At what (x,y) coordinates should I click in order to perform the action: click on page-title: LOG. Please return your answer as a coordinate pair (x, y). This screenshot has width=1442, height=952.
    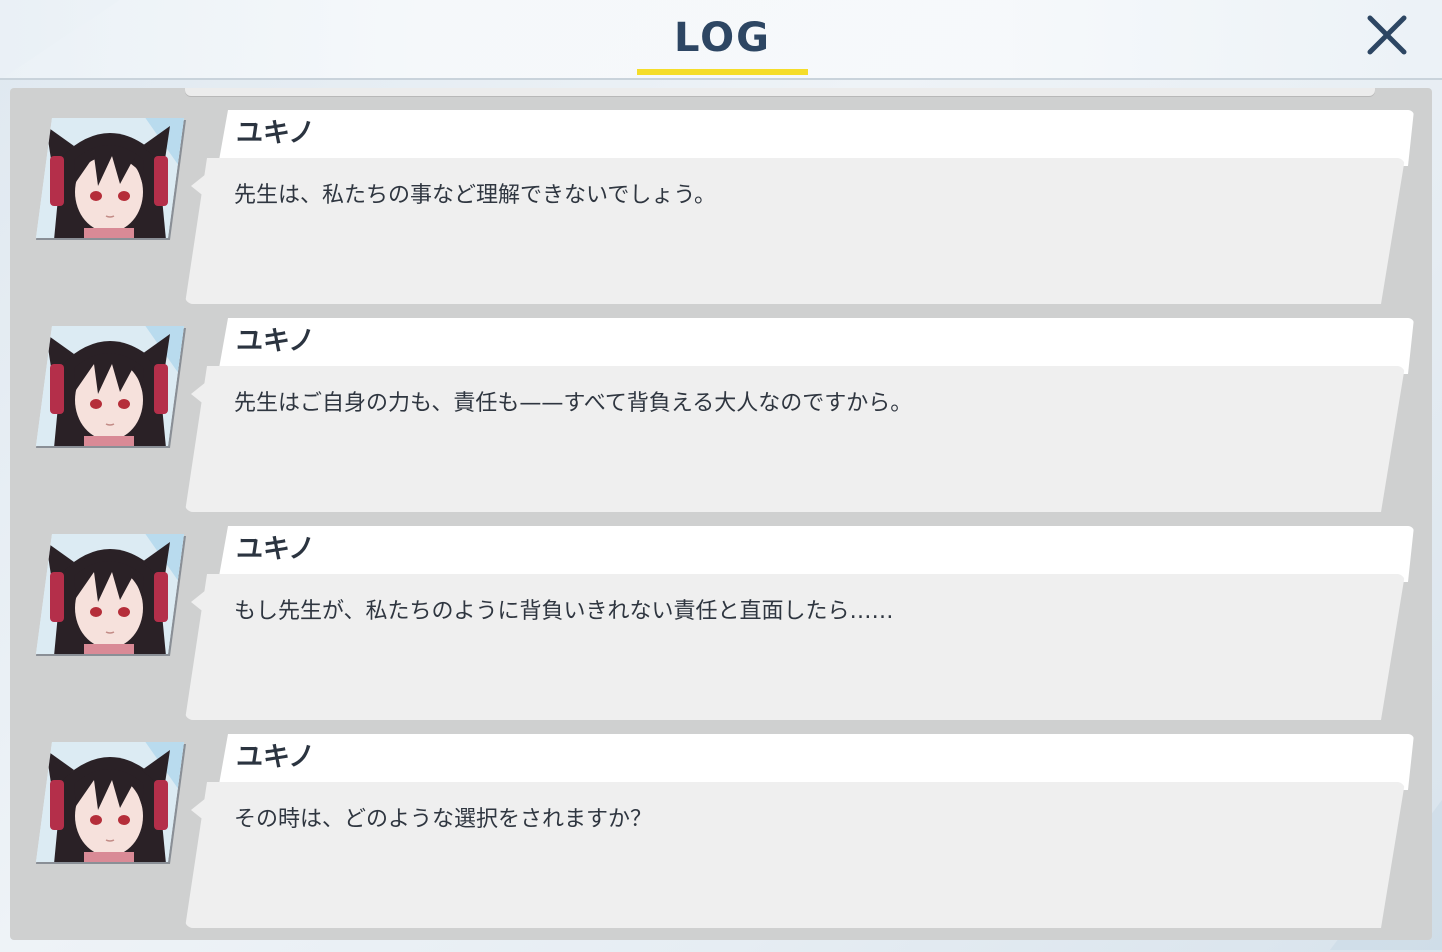
    Looking at the image, I should click on (722, 38).